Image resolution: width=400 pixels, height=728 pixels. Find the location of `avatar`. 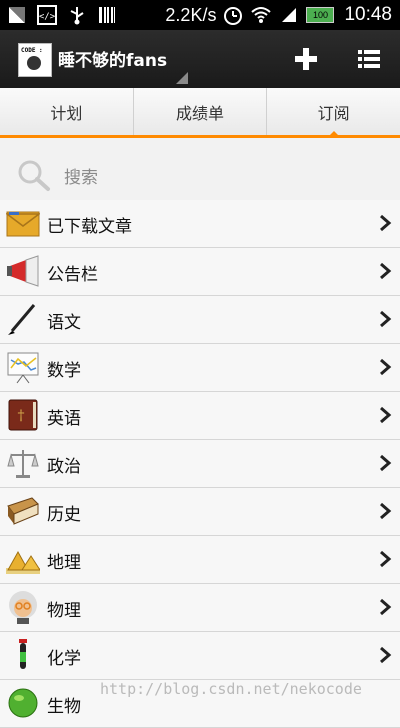

avatar is located at coordinates (34, 63).